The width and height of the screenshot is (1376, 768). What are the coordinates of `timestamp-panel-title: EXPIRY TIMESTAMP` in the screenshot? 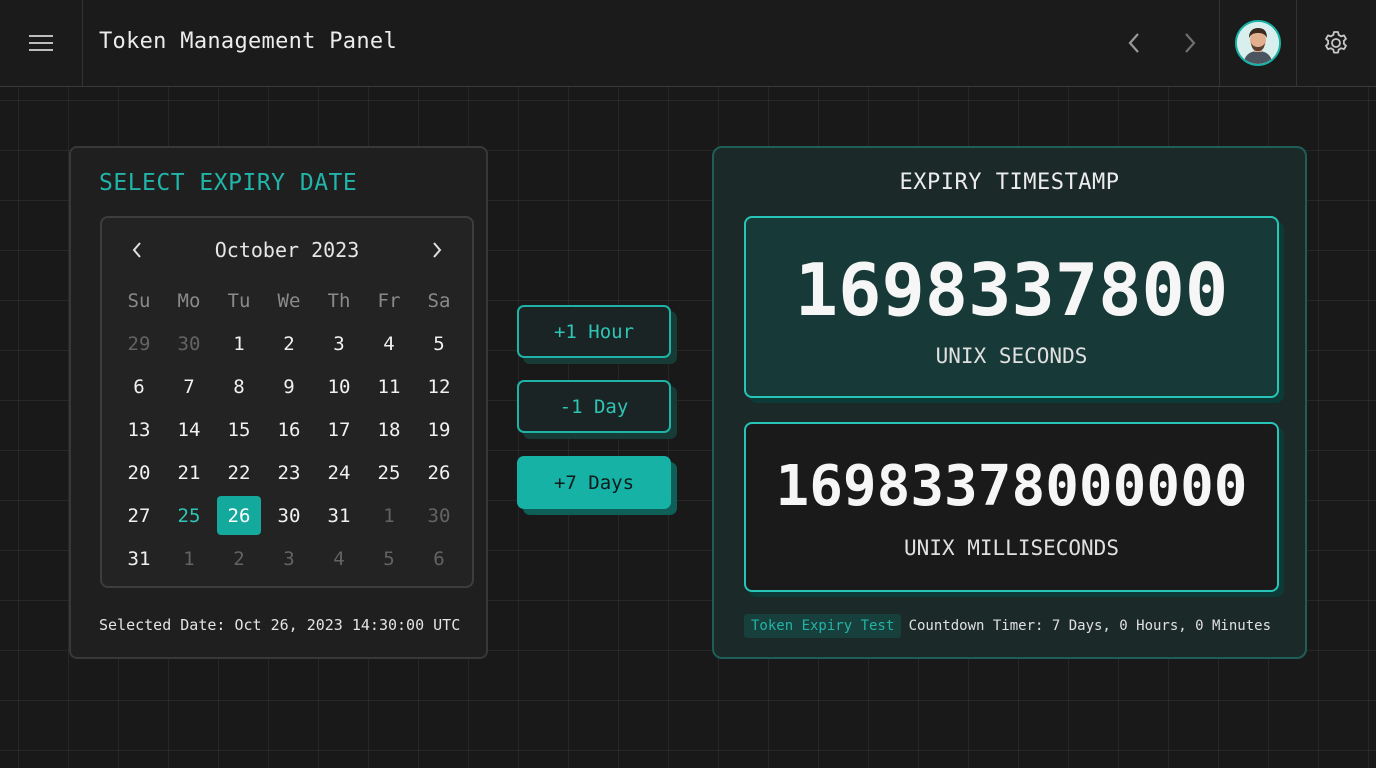 It's located at (1009, 182).